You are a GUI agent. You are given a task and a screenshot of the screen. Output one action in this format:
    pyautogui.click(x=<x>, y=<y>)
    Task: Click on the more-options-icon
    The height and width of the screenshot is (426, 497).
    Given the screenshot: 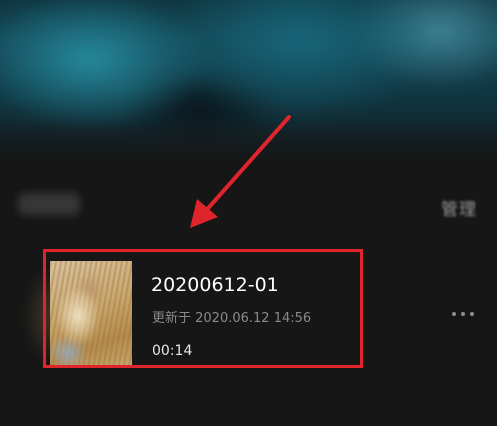 What is the action you would take?
    pyautogui.click(x=464, y=314)
    